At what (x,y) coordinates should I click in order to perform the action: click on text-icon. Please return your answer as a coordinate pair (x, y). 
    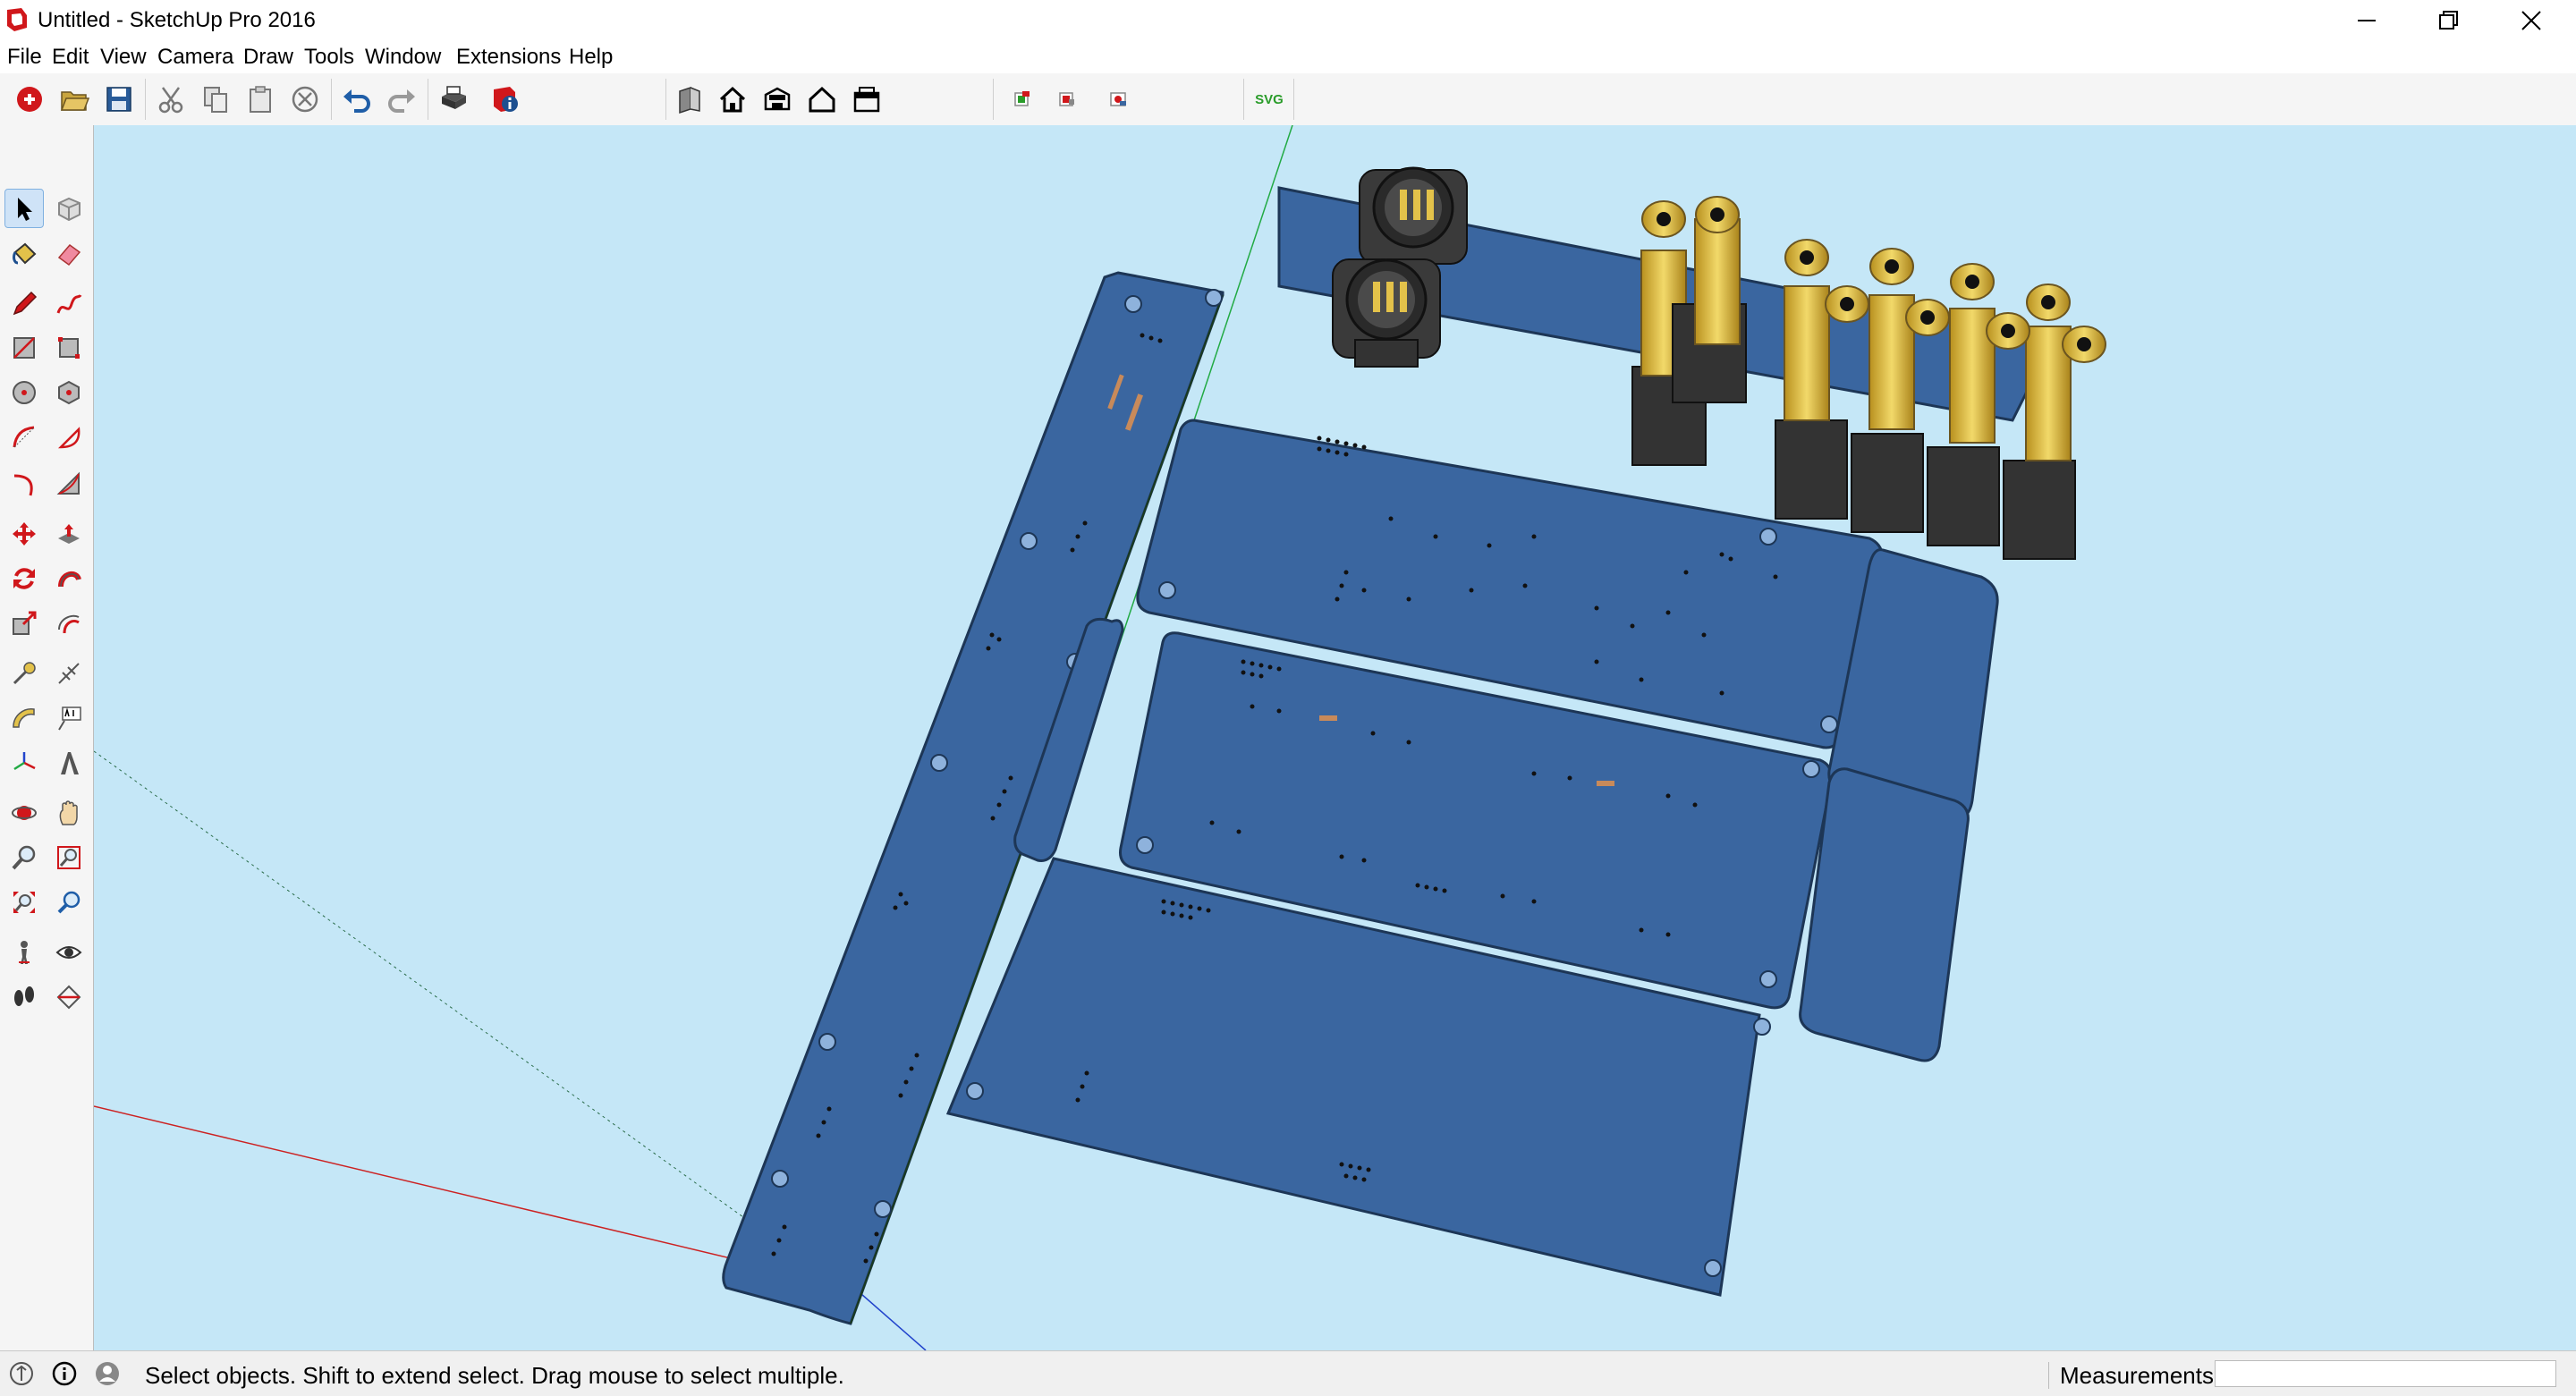
    Looking at the image, I should click on (69, 718).